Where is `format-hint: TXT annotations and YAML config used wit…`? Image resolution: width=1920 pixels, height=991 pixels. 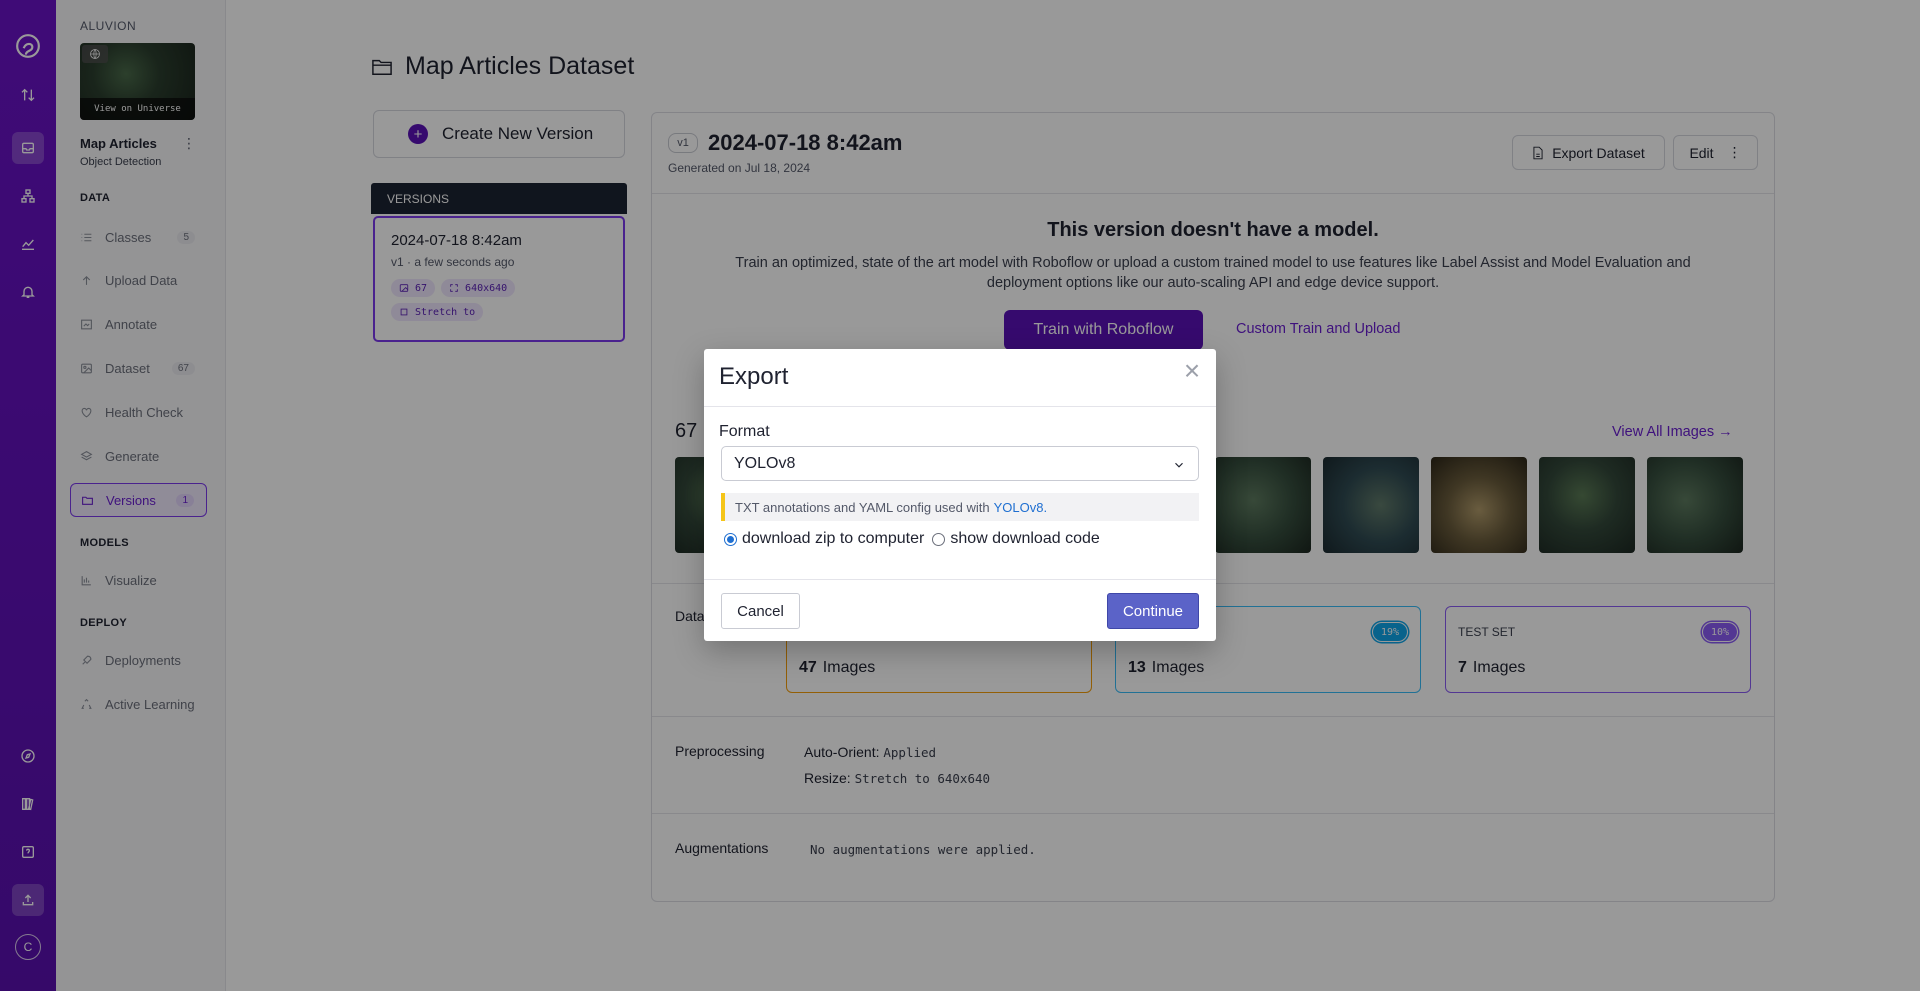
format-hint: TXT annotations and YAML config used wit… is located at coordinates (960, 507).